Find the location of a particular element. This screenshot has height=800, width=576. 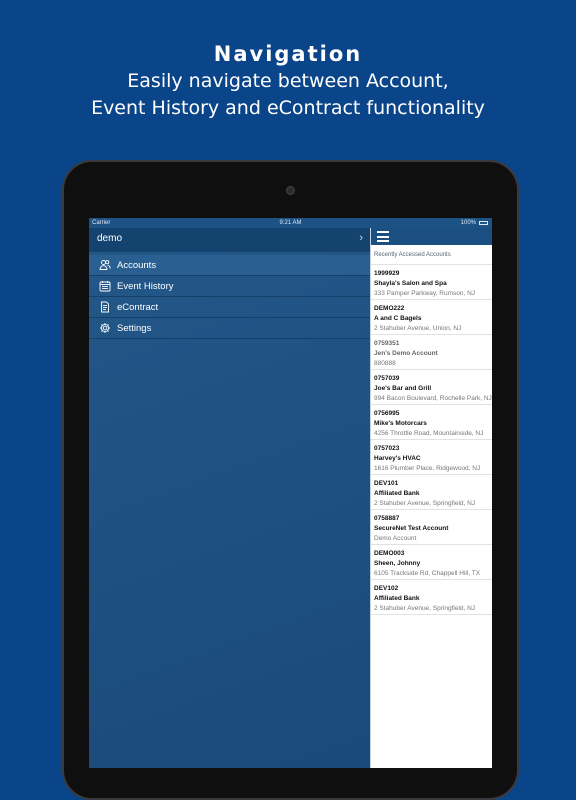

list-item: 0759351 Jen's Demo Account 880888 is located at coordinates (431, 351).